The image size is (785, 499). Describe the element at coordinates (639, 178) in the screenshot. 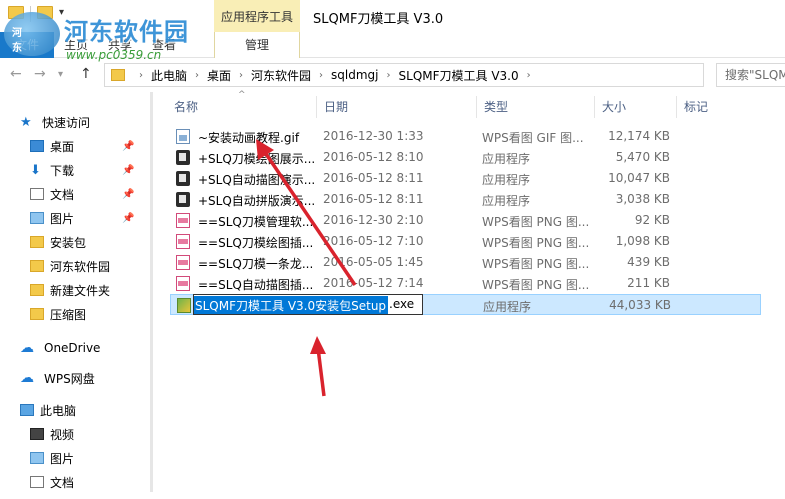

I see `file-size: 10,047 KB` at that location.